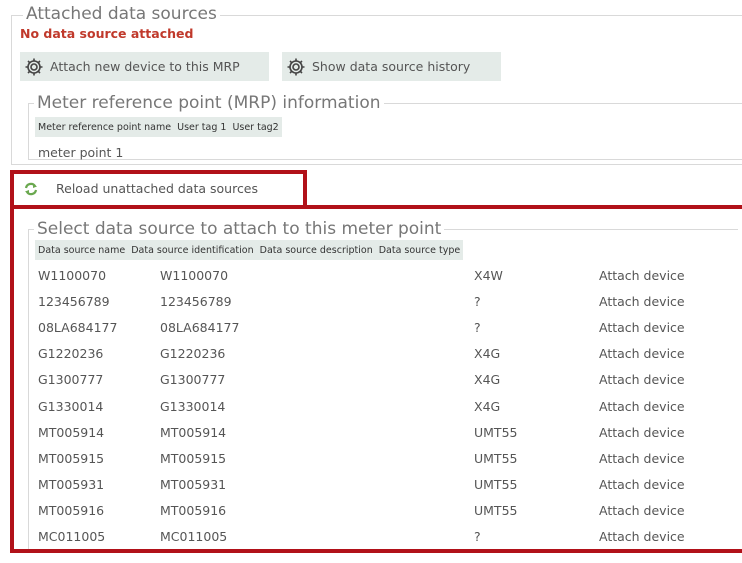 The image size is (742, 563). What do you see at coordinates (200, 328) in the screenshot?
I see `data-source-identification-cell: 08LA684177` at bounding box center [200, 328].